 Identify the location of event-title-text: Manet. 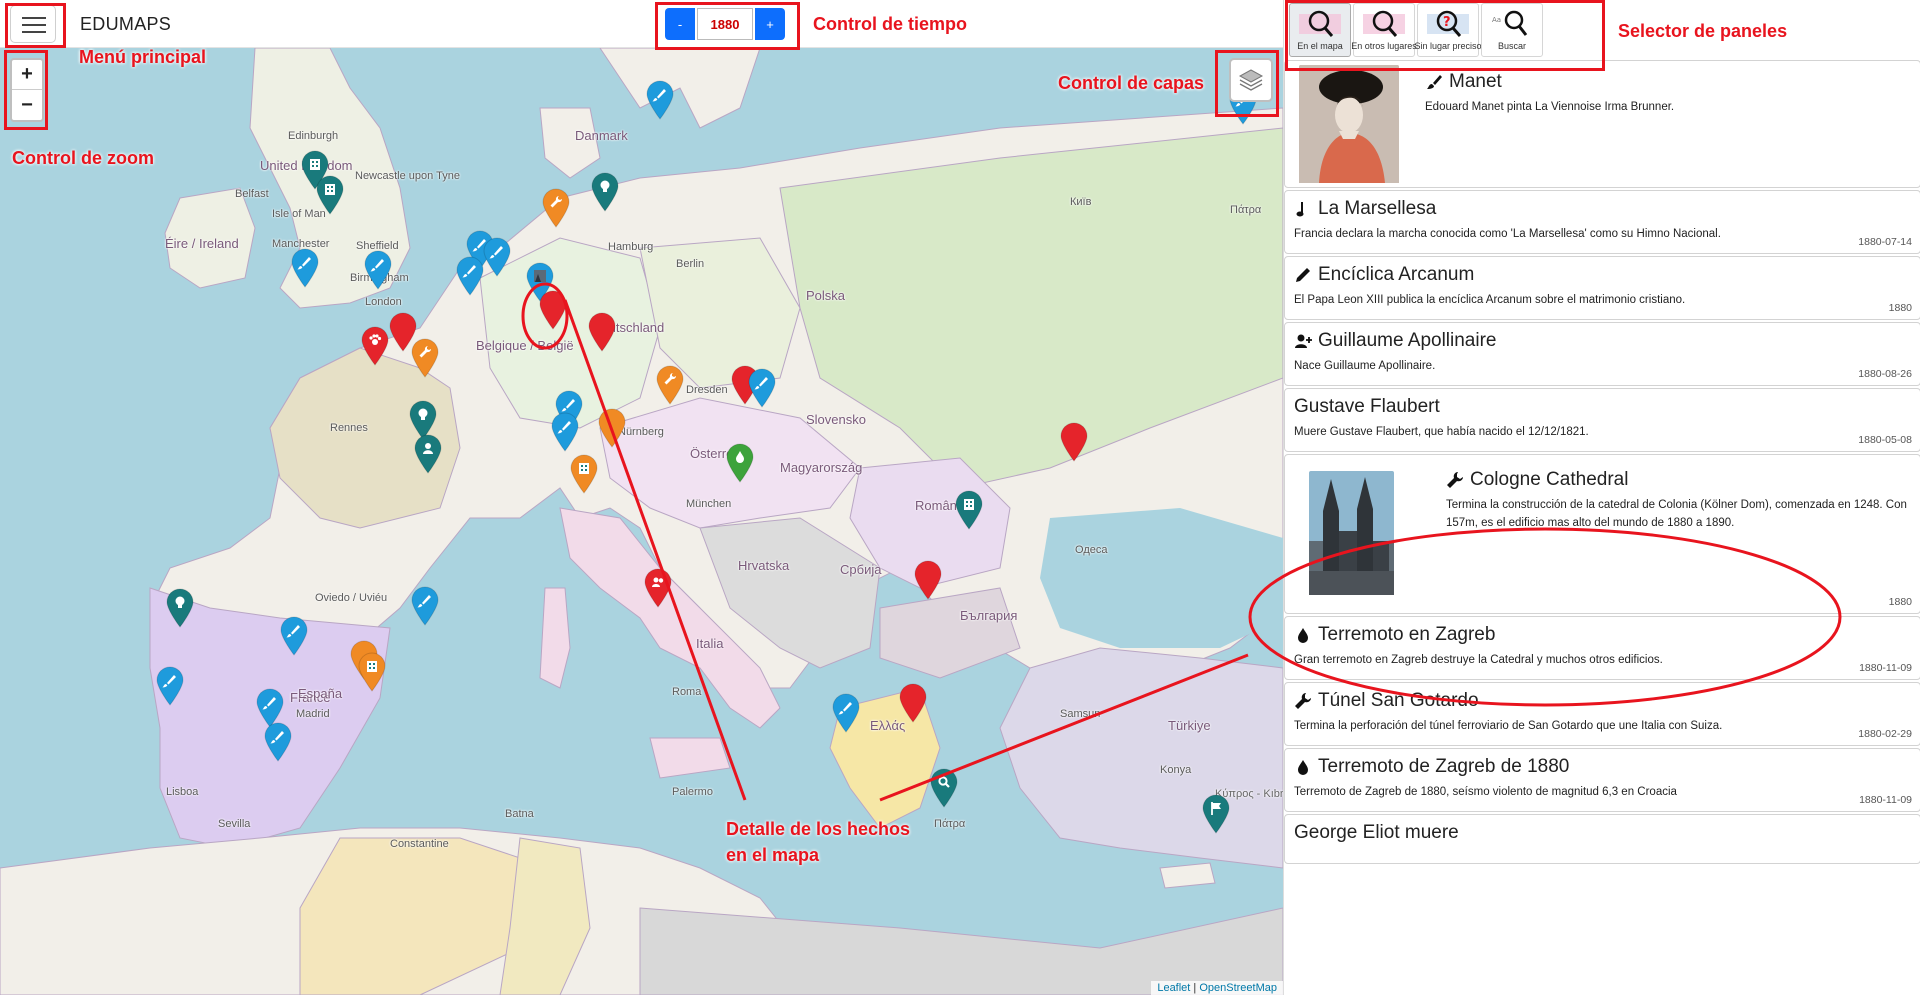
(1475, 81).